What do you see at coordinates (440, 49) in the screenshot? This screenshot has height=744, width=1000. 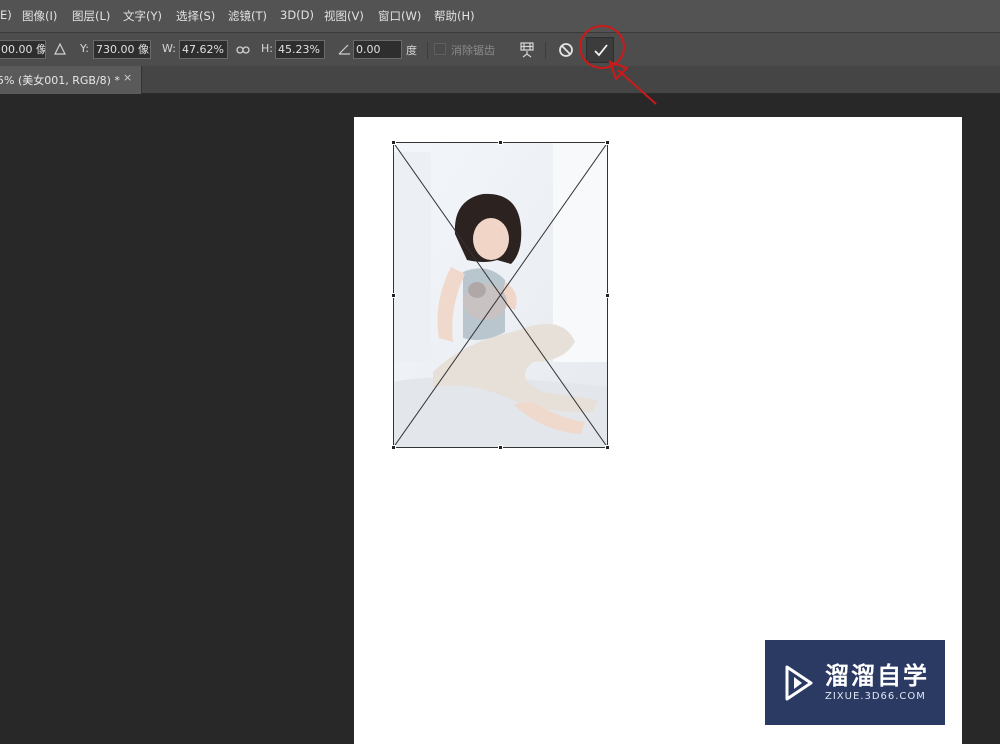 I see `antialias-checkbox` at bounding box center [440, 49].